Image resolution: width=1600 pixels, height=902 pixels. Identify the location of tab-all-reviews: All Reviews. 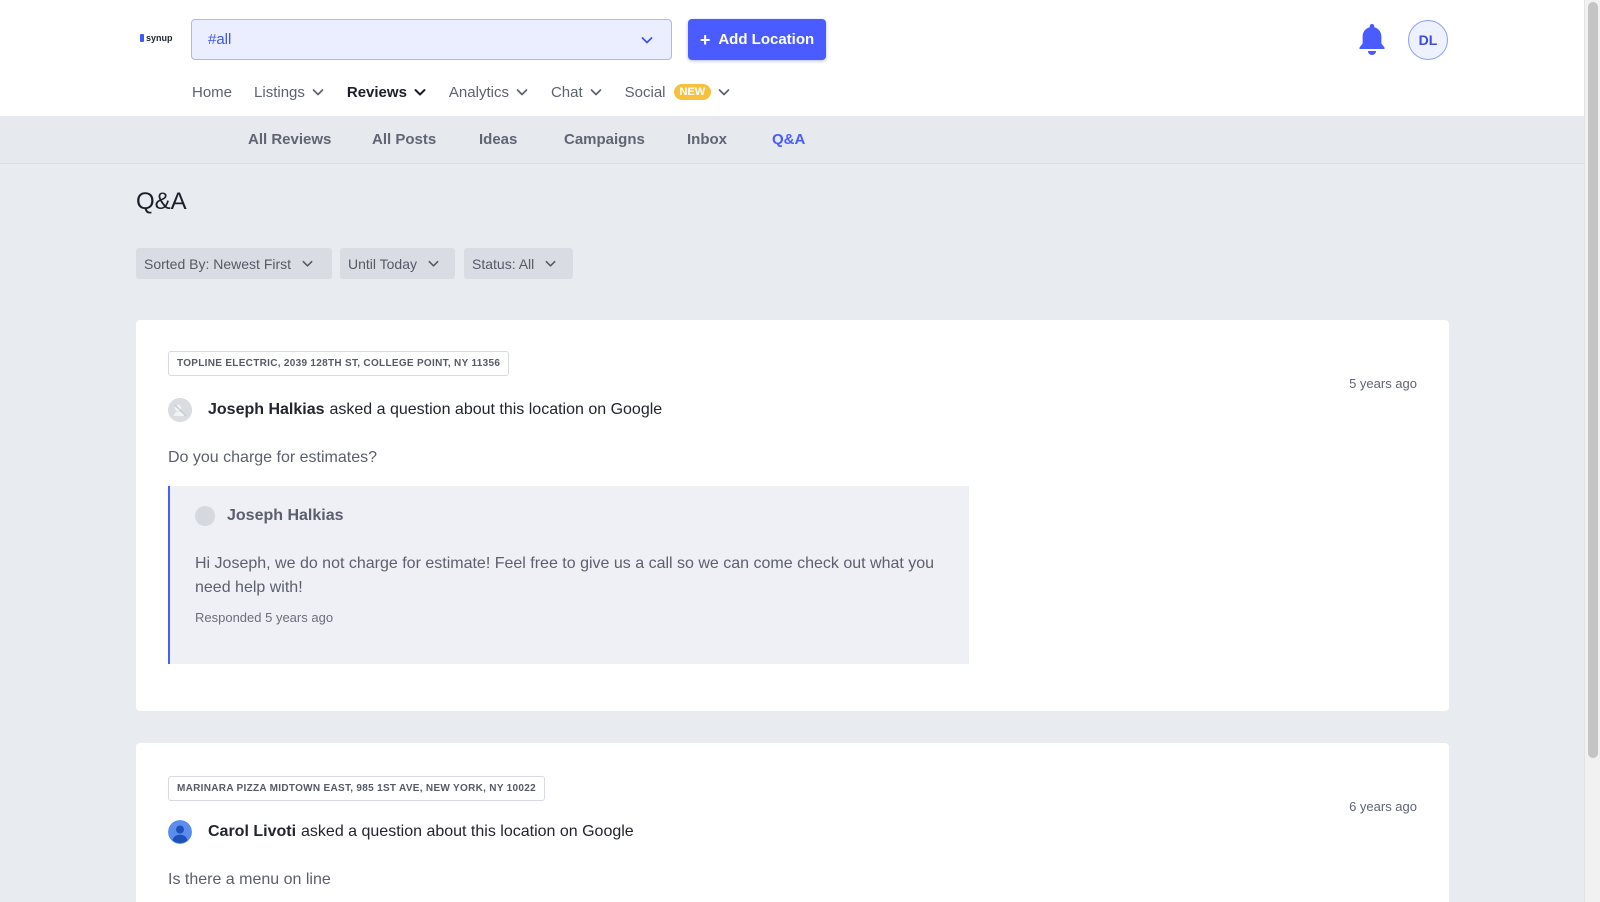
(289, 139).